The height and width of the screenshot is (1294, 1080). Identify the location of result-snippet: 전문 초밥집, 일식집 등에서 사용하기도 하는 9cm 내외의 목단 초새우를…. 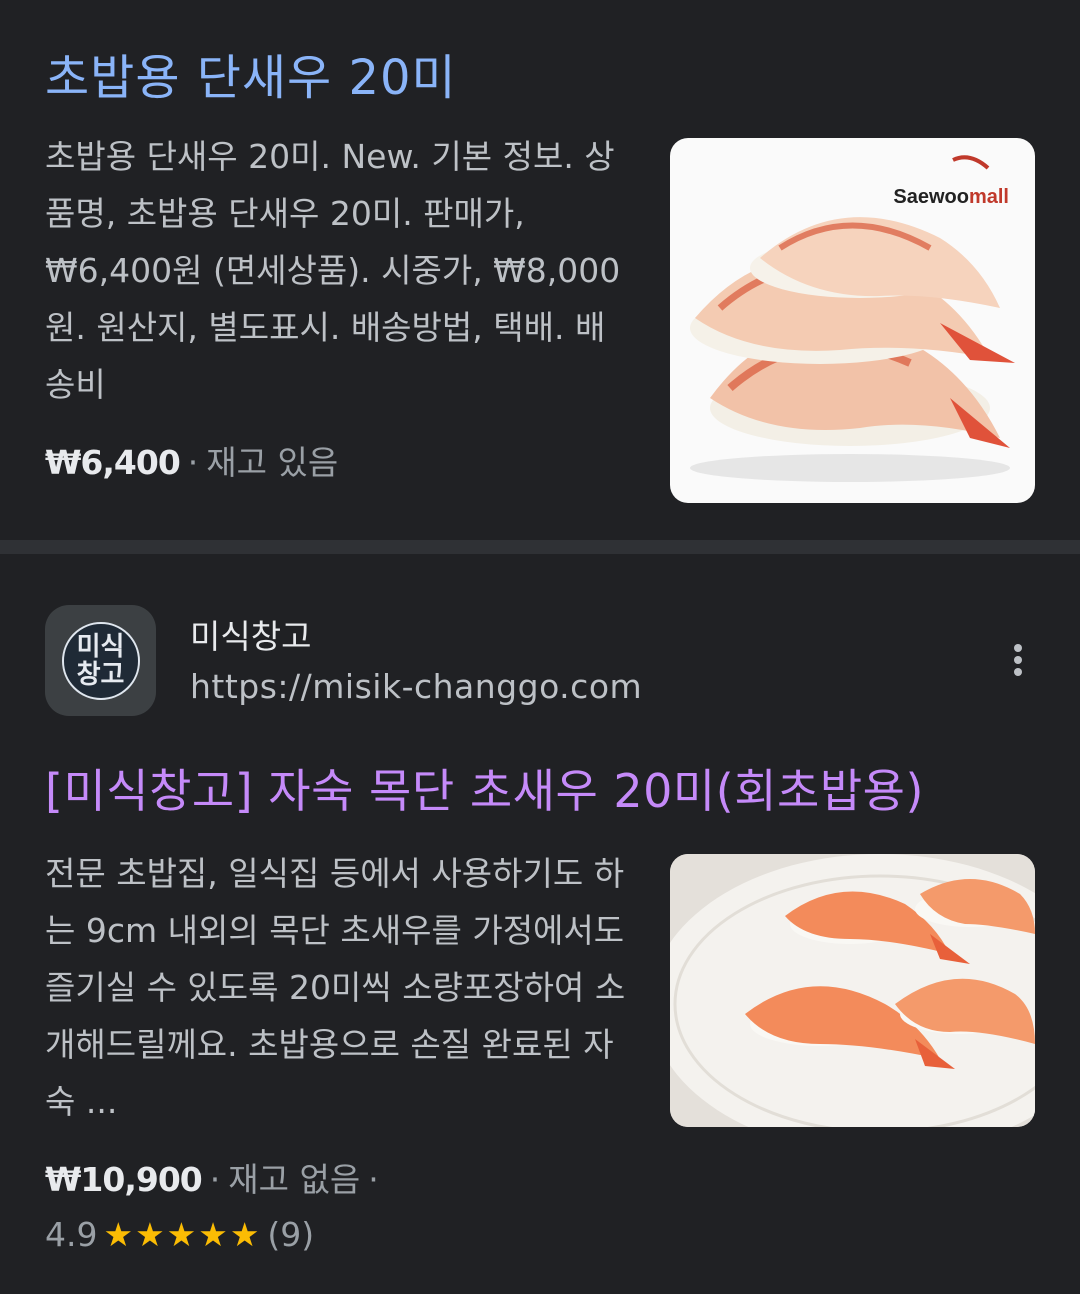
(335, 987).